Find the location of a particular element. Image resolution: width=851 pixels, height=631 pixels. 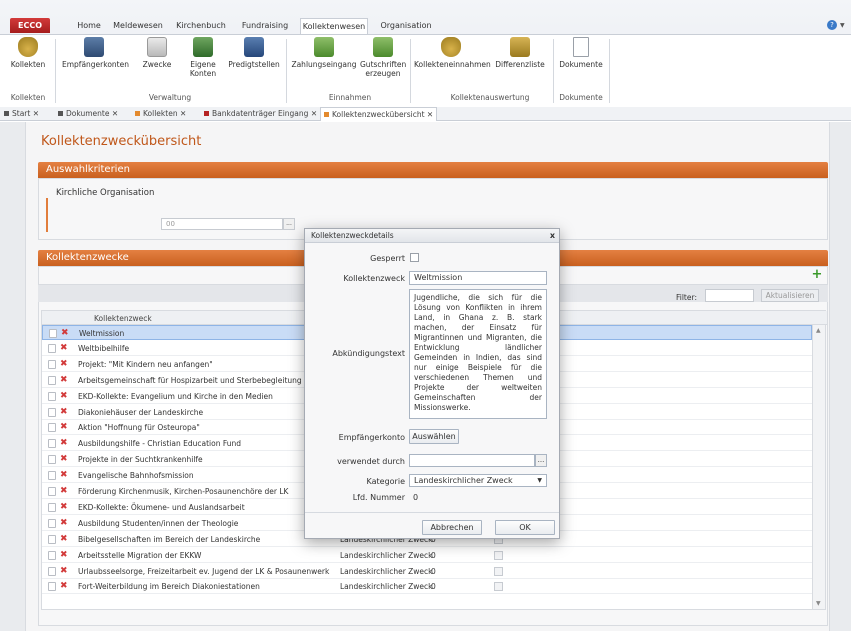

tab-kirchenbuch: Kirchenbuch is located at coordinates (201, 26).